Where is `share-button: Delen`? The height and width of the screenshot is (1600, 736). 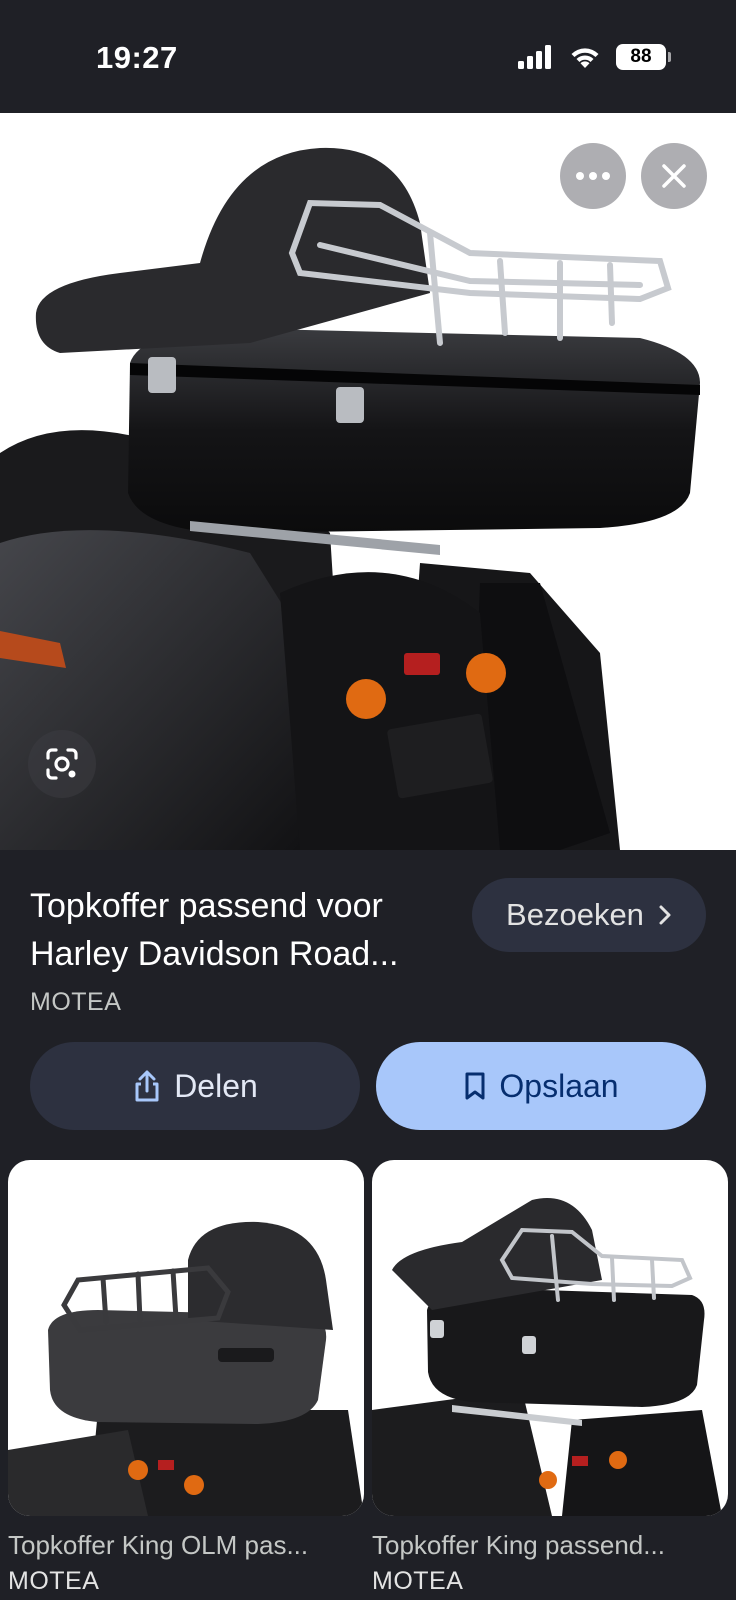 share-button: Delen is located at coordinates (195, 1086).